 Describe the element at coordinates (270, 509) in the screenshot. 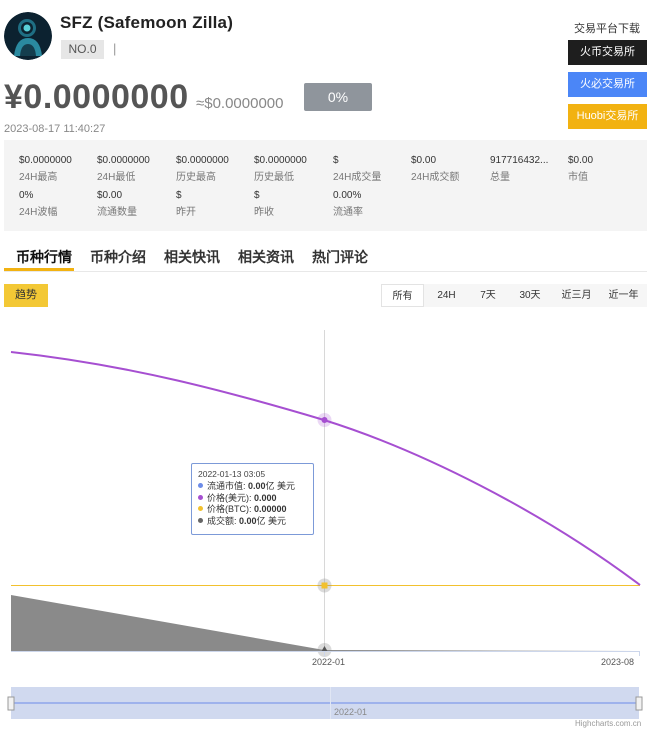

I see `tooltip-value: 0.00000` at that location.